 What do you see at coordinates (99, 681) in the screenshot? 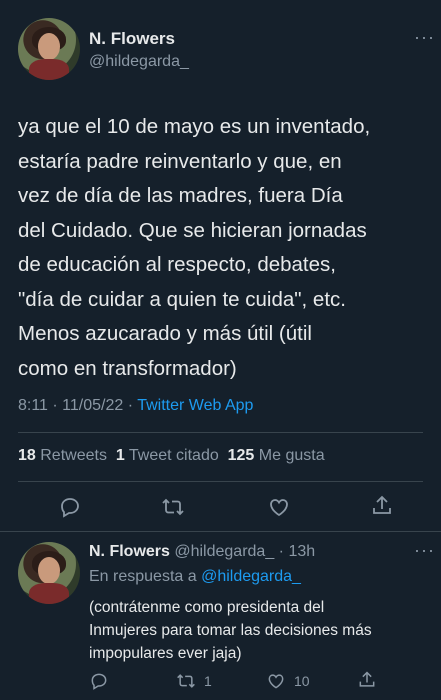
I see `reply-reply-icon` at bounding box center [99, 681].